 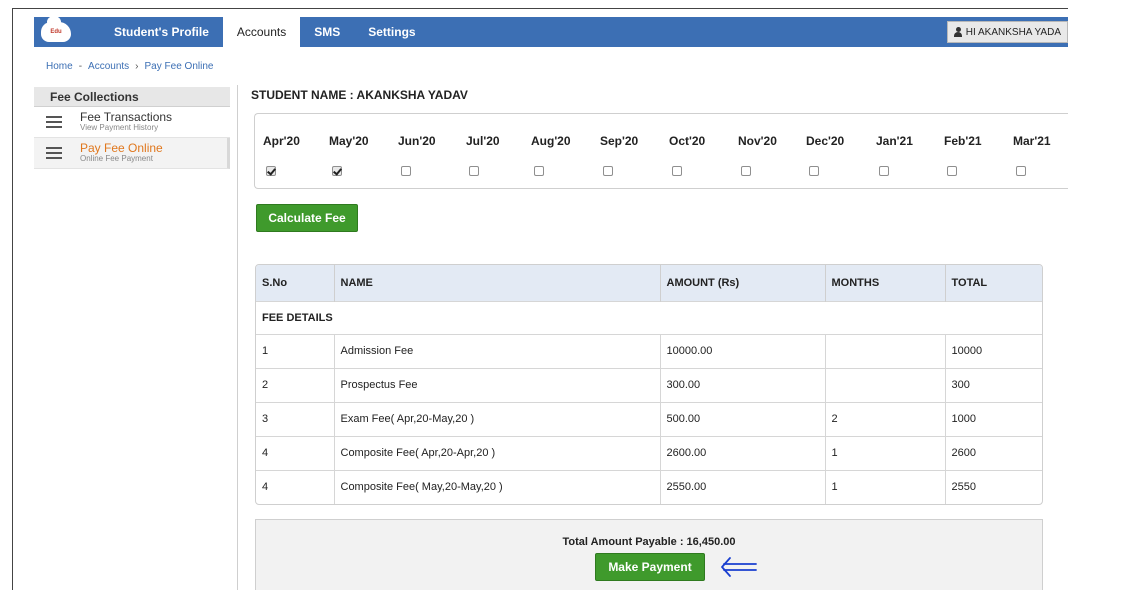 I want to click on table-header-row: S.No NAME AMOUNT (Rs) MONTHS TOTAL, so click(x=649, y=283).